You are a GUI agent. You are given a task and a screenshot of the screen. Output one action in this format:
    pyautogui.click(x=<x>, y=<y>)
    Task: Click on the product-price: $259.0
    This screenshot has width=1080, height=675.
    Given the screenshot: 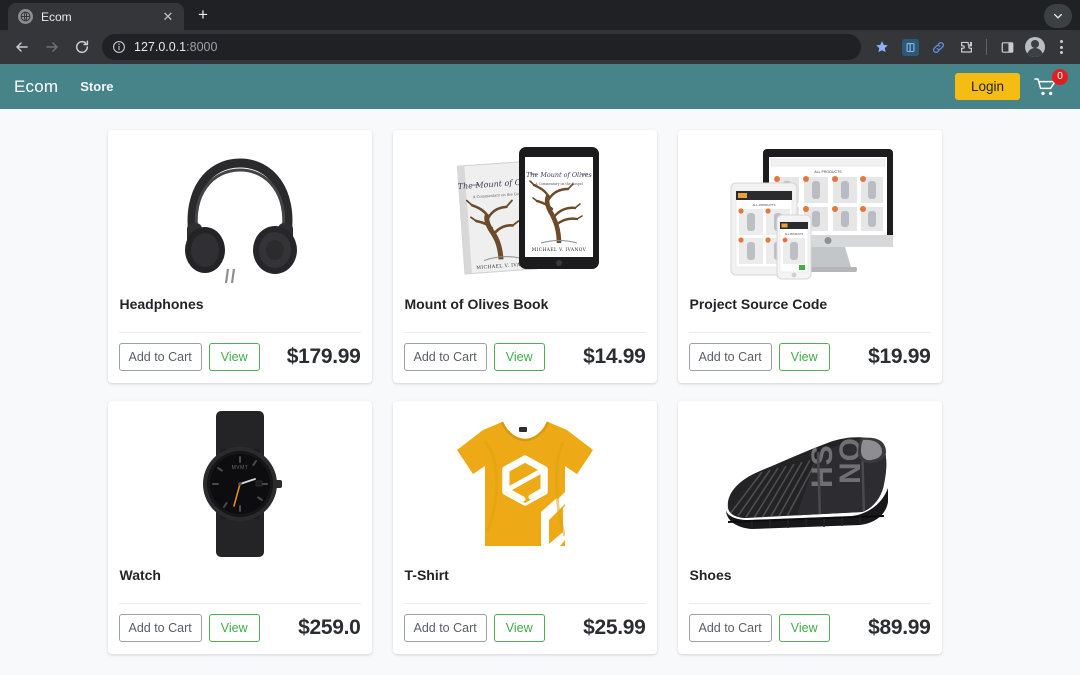 What is the action you would take?
    pyautogui.click(x=329, y=627)
    